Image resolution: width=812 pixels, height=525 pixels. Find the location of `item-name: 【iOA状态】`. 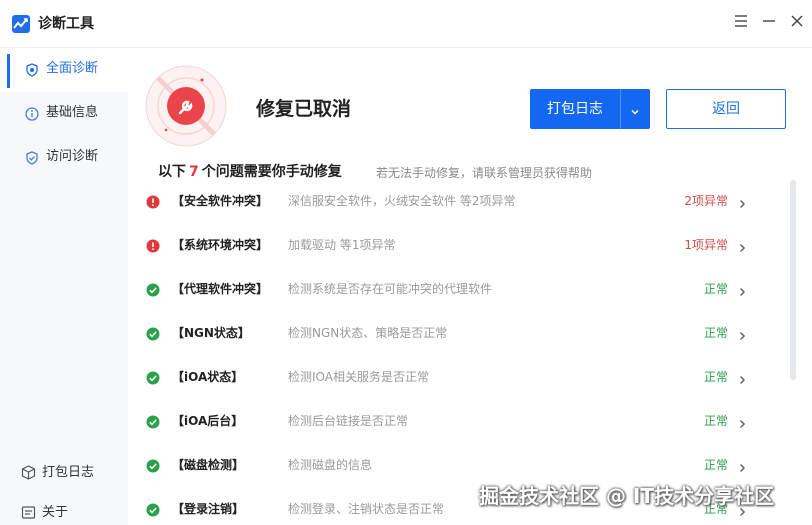

item-name: 【iOA状态】 is located at coordinates (208, 377).